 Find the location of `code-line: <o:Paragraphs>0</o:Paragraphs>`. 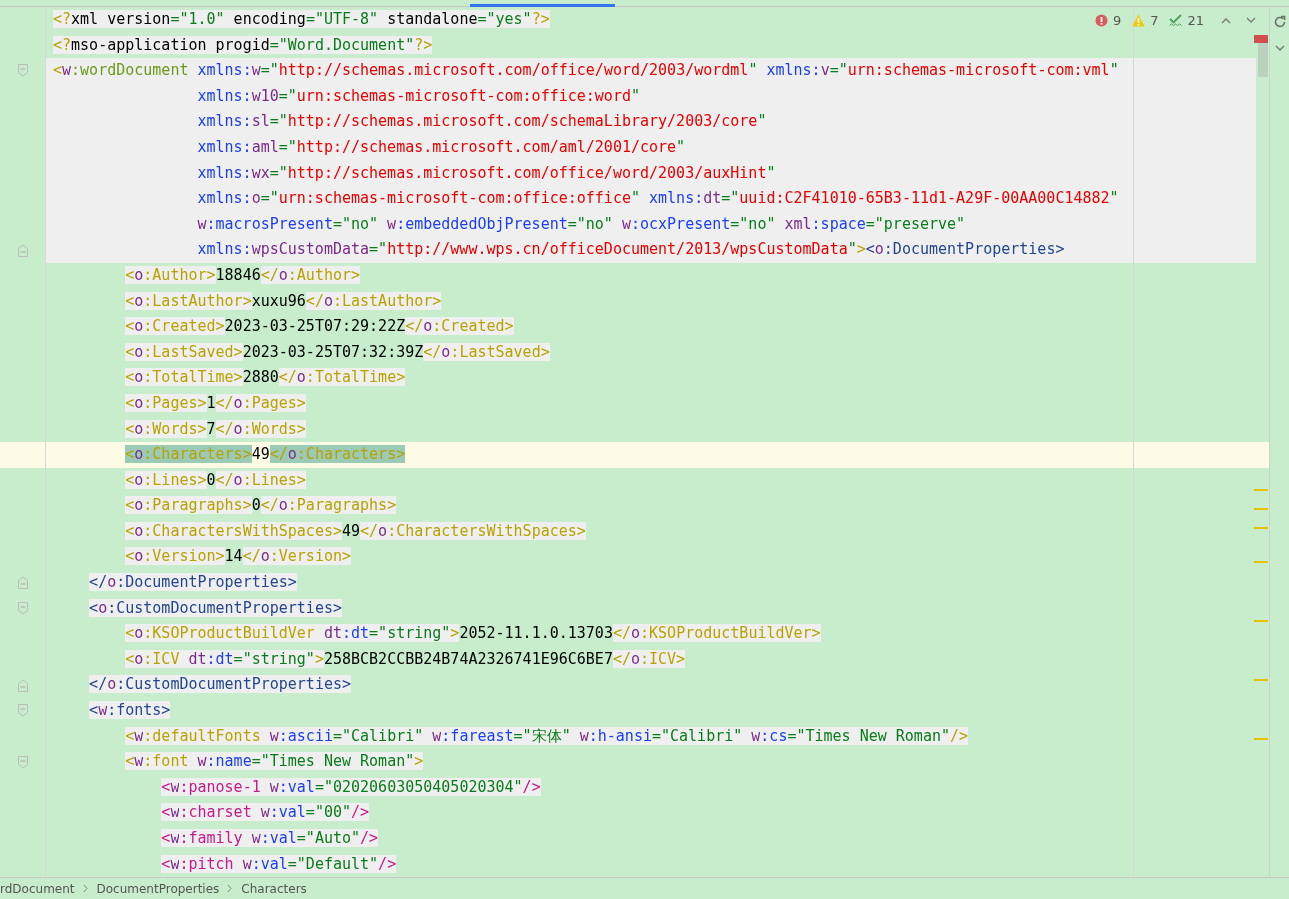

code-line: <o:Paragraphs>0</o:Paragraphs> is located at coordinates (261, 506).